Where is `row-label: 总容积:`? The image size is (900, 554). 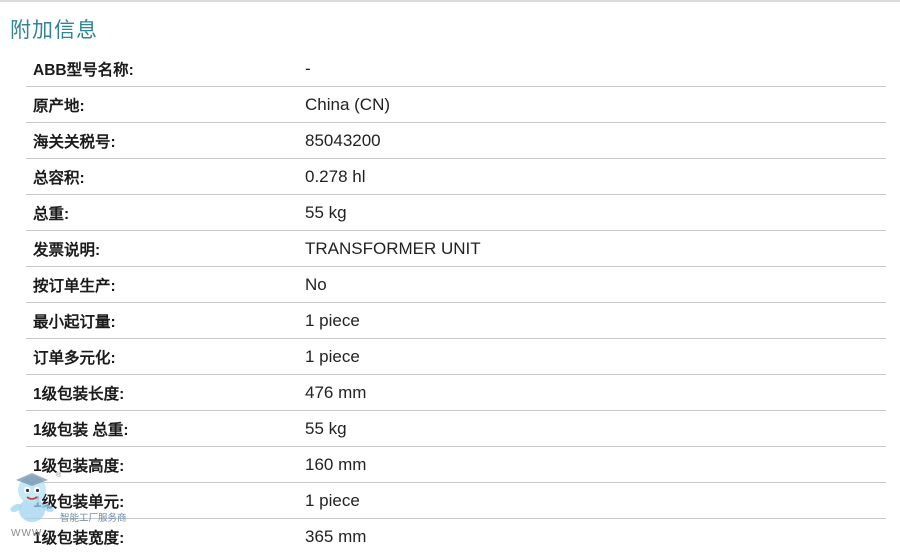
row-label: 总容积: is located at coordinates (59, 178).